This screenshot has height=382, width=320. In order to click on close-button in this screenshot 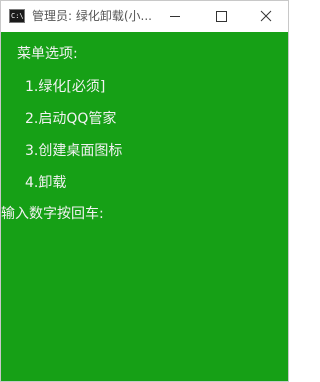, I will do `click(265, 16)`.